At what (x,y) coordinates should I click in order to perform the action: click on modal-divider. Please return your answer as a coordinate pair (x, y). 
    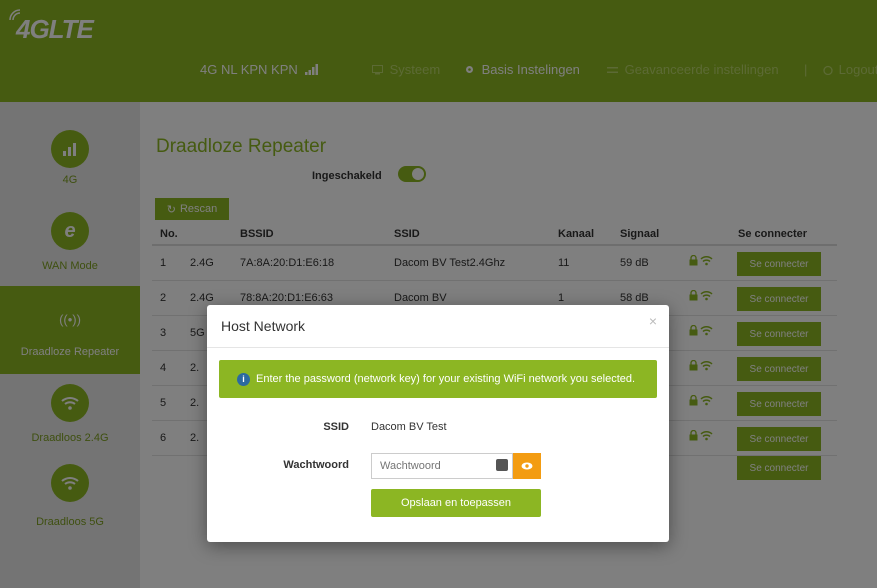
    Looking at the image, I should click on (438, 347).